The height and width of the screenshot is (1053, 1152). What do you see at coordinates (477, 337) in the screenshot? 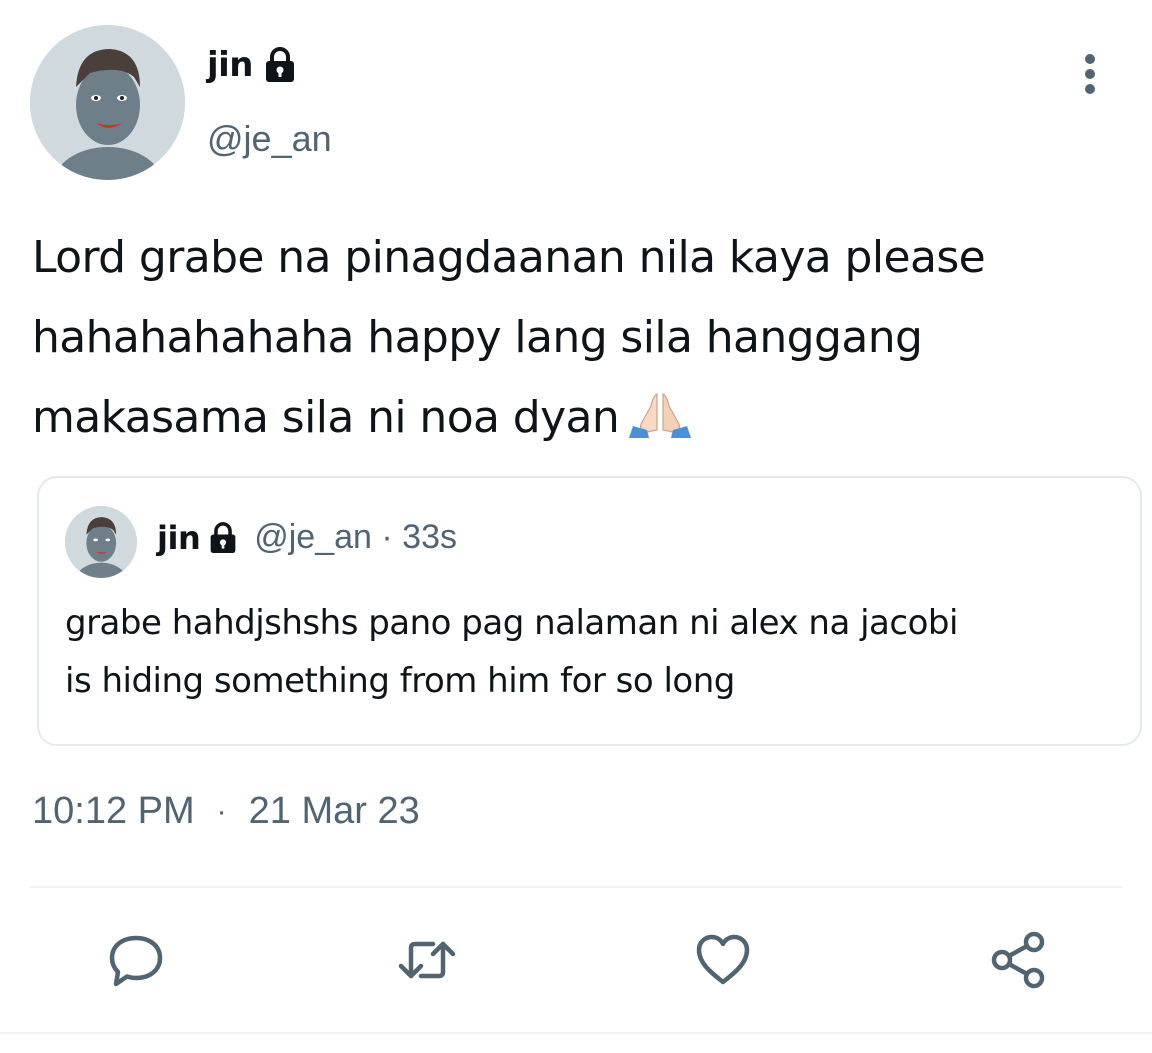
I see `tweet-text-line: hahahahahaha happy lang sila hanggang` at bounding box center [477, 337].